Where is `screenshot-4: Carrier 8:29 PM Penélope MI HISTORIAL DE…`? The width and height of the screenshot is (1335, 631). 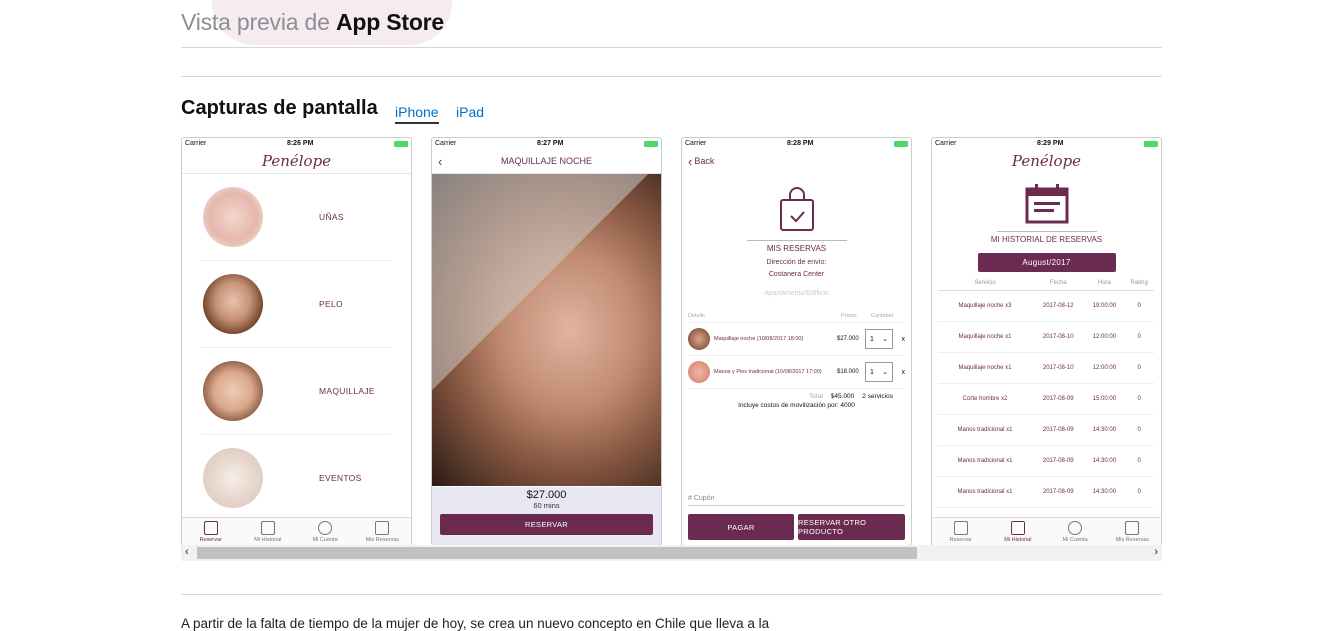 screenshot-4: Carrier 8:29 PM Penélope MI HISTORIAL DE… is located at coordinates (1046, 341).